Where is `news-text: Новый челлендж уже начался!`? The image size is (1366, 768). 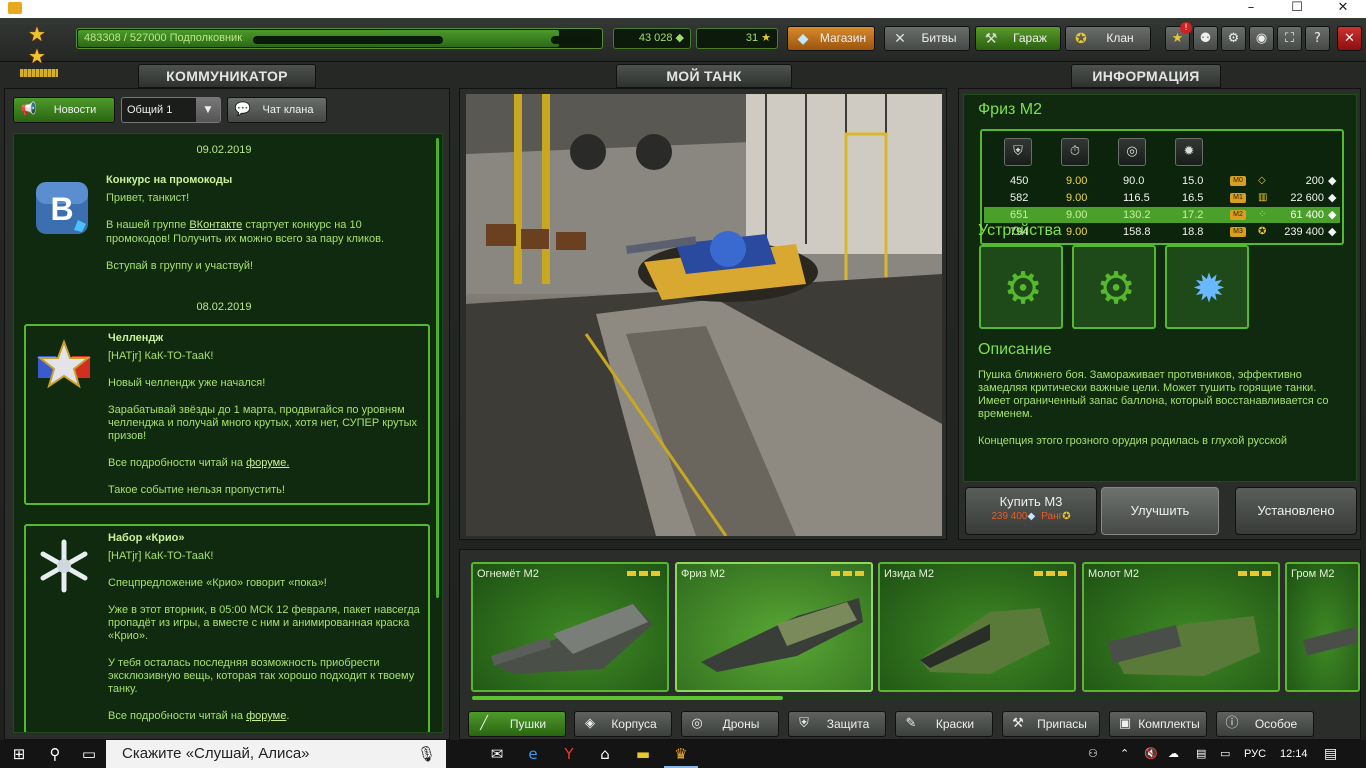 news-text: Новый челлендж уже начался! is located at coordinates (187, 383).